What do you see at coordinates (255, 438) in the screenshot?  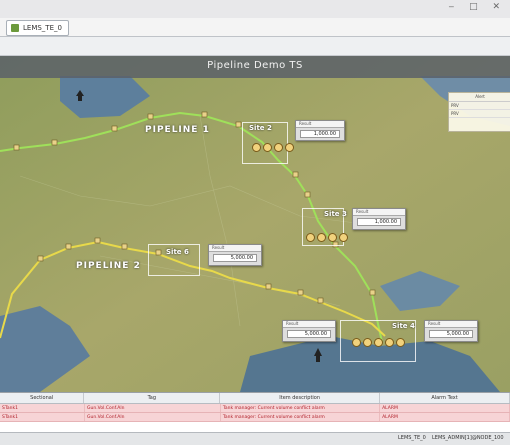 I see `status-bar: LEMS_TE_0 LEMS_ADMIN[1]@NODE_100` at bounding box center [255, 438].